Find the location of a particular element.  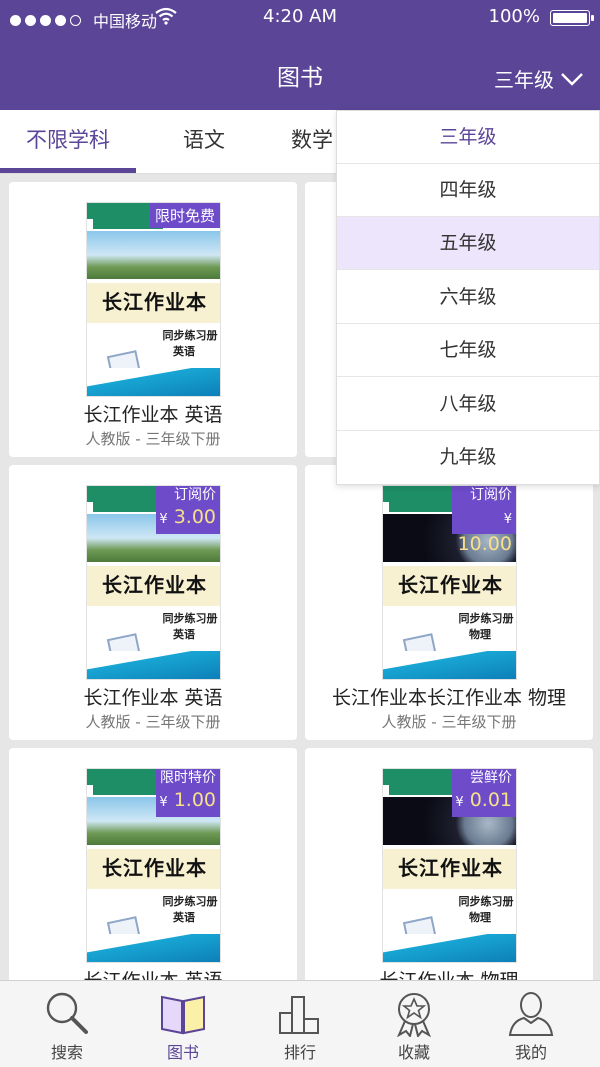

price-badge: 限时特价 ¥ 1.00 is located at coordinates (188, 793).